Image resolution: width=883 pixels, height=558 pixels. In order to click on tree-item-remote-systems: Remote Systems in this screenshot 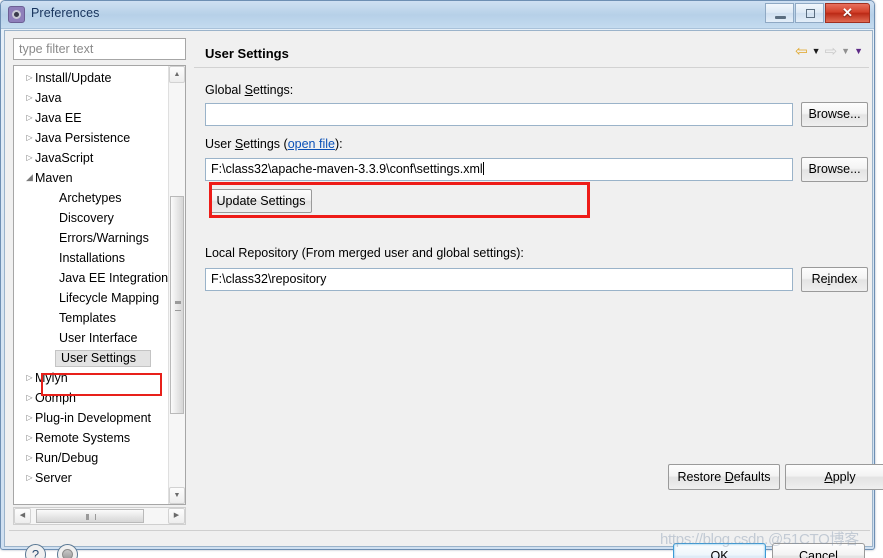, I will do `click(90, 438)`.